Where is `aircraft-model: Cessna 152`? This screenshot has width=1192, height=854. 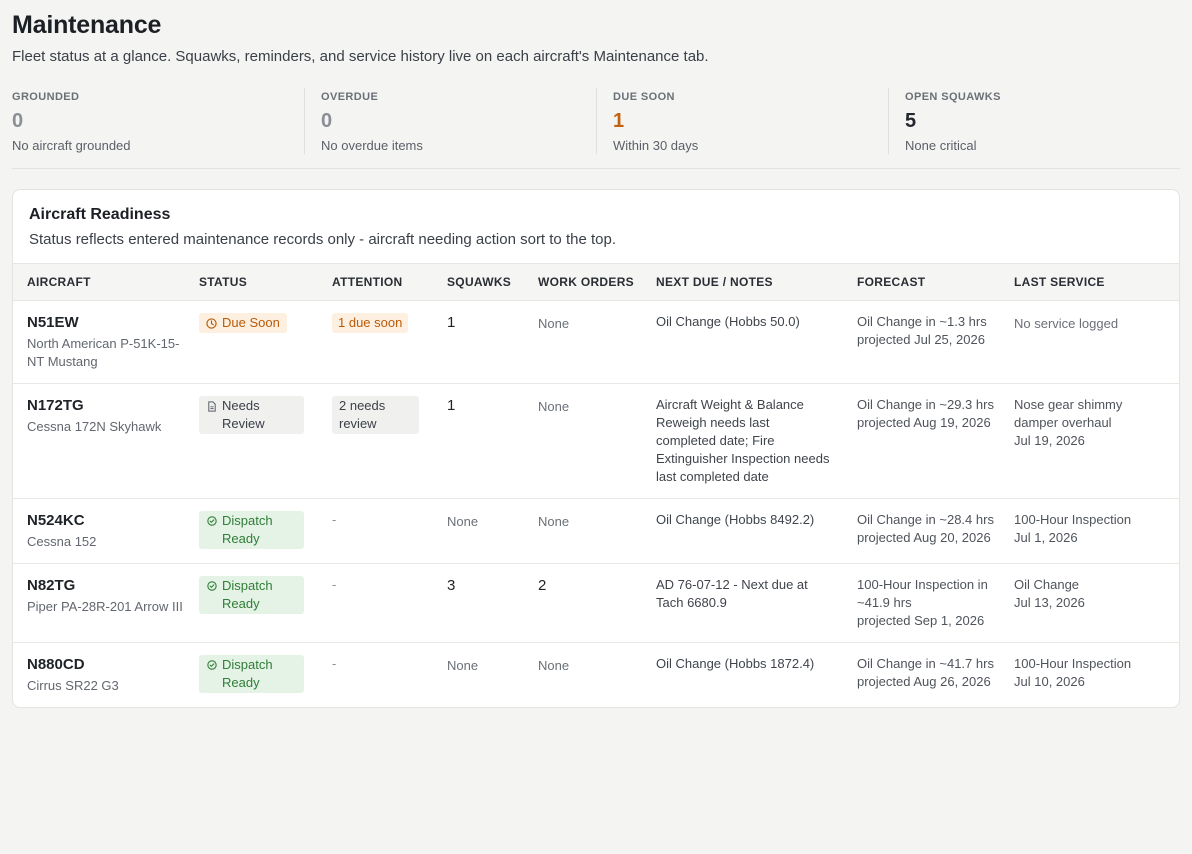 aircraft-model: Cessna 152 is located at coordinates (62, 541).